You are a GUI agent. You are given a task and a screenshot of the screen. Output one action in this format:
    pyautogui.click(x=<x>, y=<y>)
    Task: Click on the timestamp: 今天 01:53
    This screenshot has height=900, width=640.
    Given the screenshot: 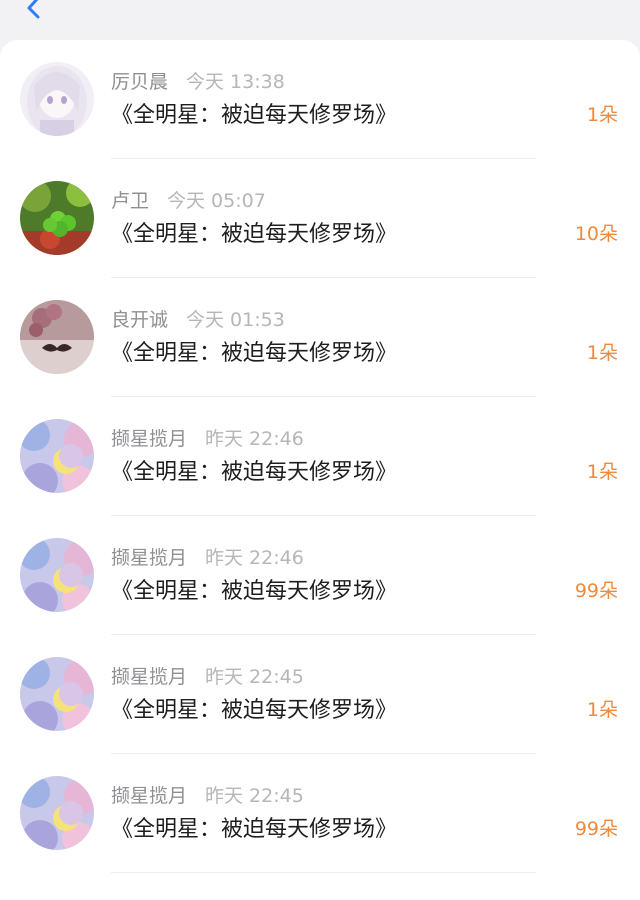 What is the action you would take?
    pyautogui.click(x=235, y=320)
    